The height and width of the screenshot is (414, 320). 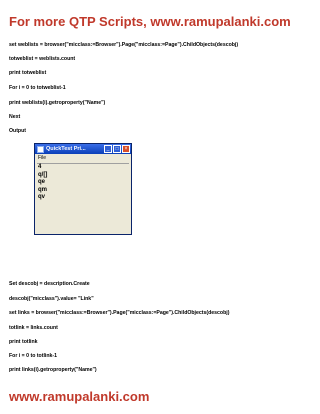 I want to click on close-button: ×, so click(x=126, y=149).